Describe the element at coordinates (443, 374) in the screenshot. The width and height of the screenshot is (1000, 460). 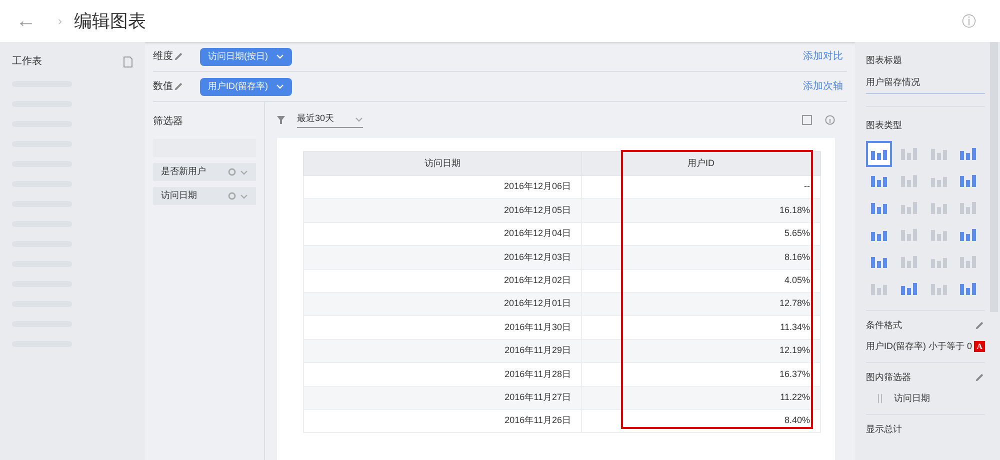
I see `table-cell: 2016年11月28日` at that location.